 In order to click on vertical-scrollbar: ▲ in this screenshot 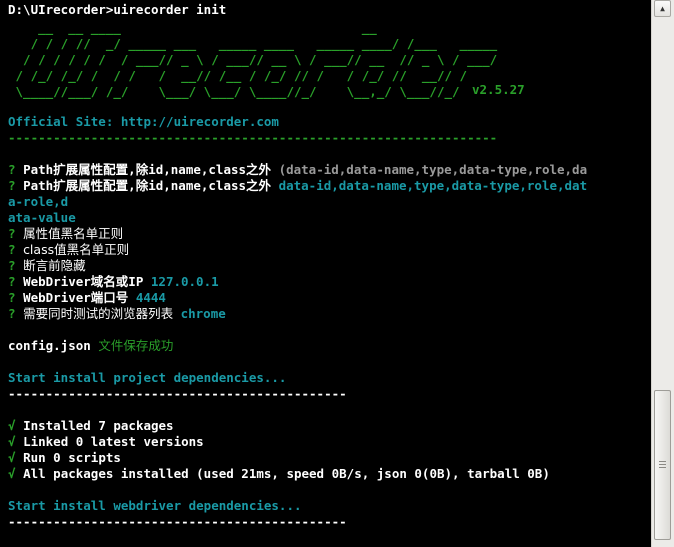, I will do `click(662, 273)`.